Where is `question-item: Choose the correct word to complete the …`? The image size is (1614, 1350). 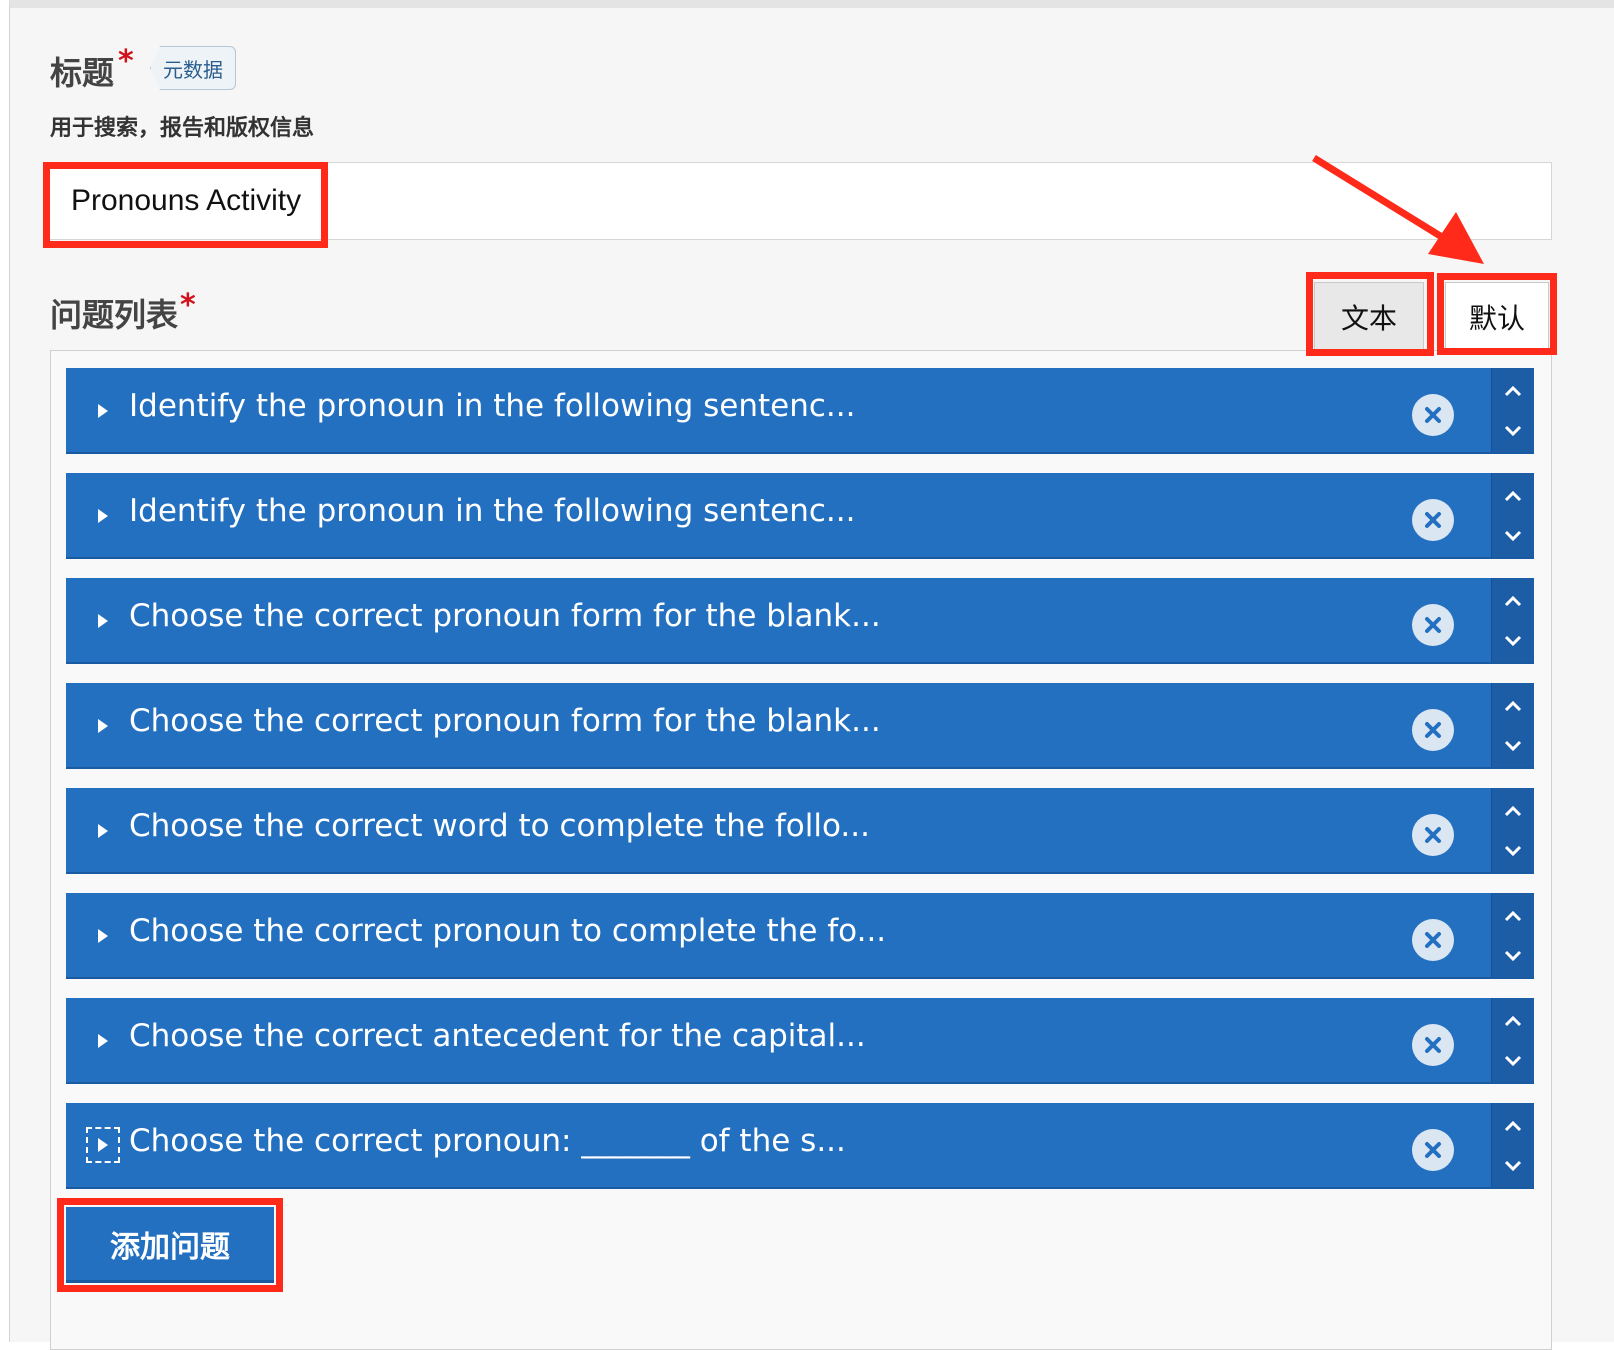
question-item: Choose the correct word to complete the … is located at coordinates (800, 831).